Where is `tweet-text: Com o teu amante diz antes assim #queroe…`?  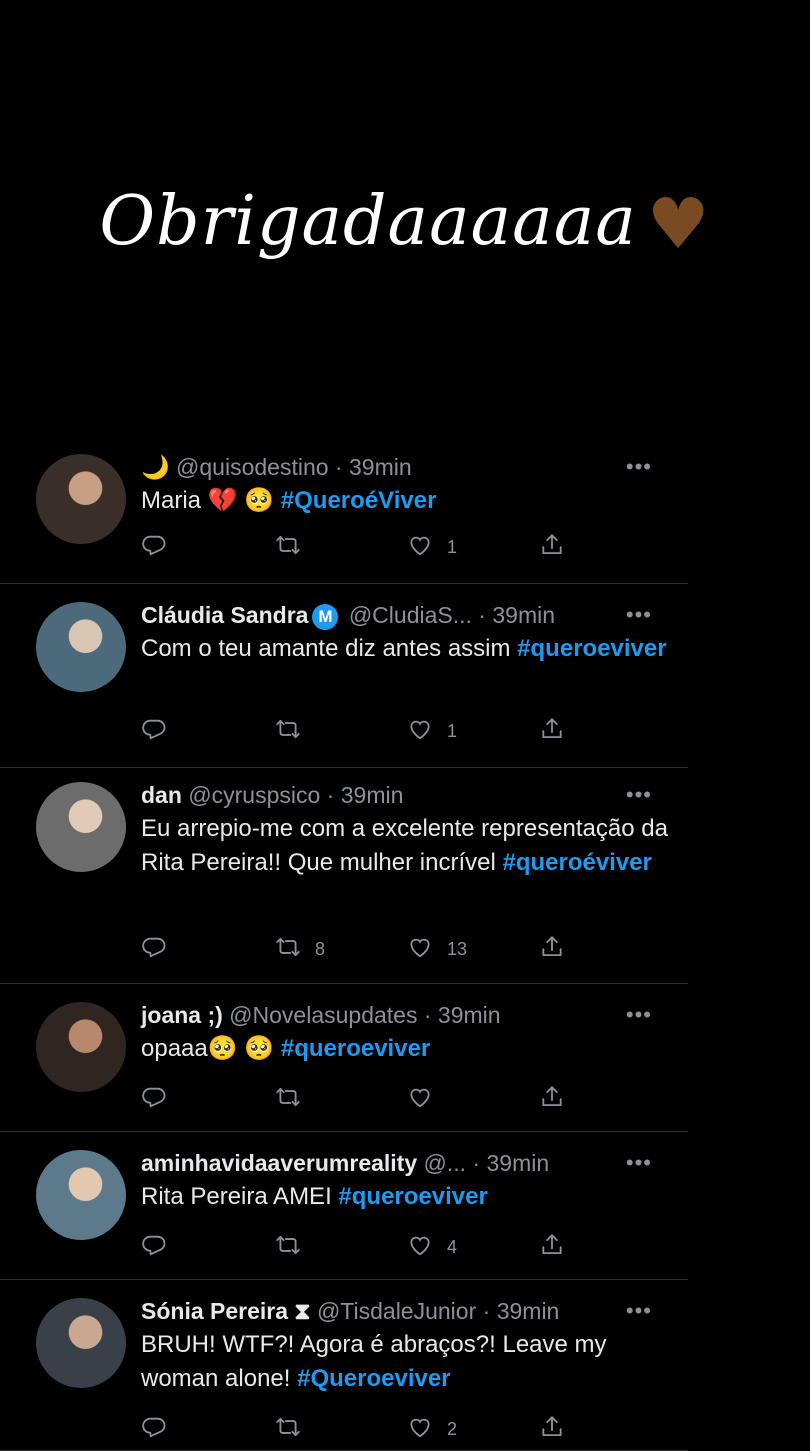
tweet-text: Com o teu amante diz antes assim #queroe… is located at coordinates (414, 649).